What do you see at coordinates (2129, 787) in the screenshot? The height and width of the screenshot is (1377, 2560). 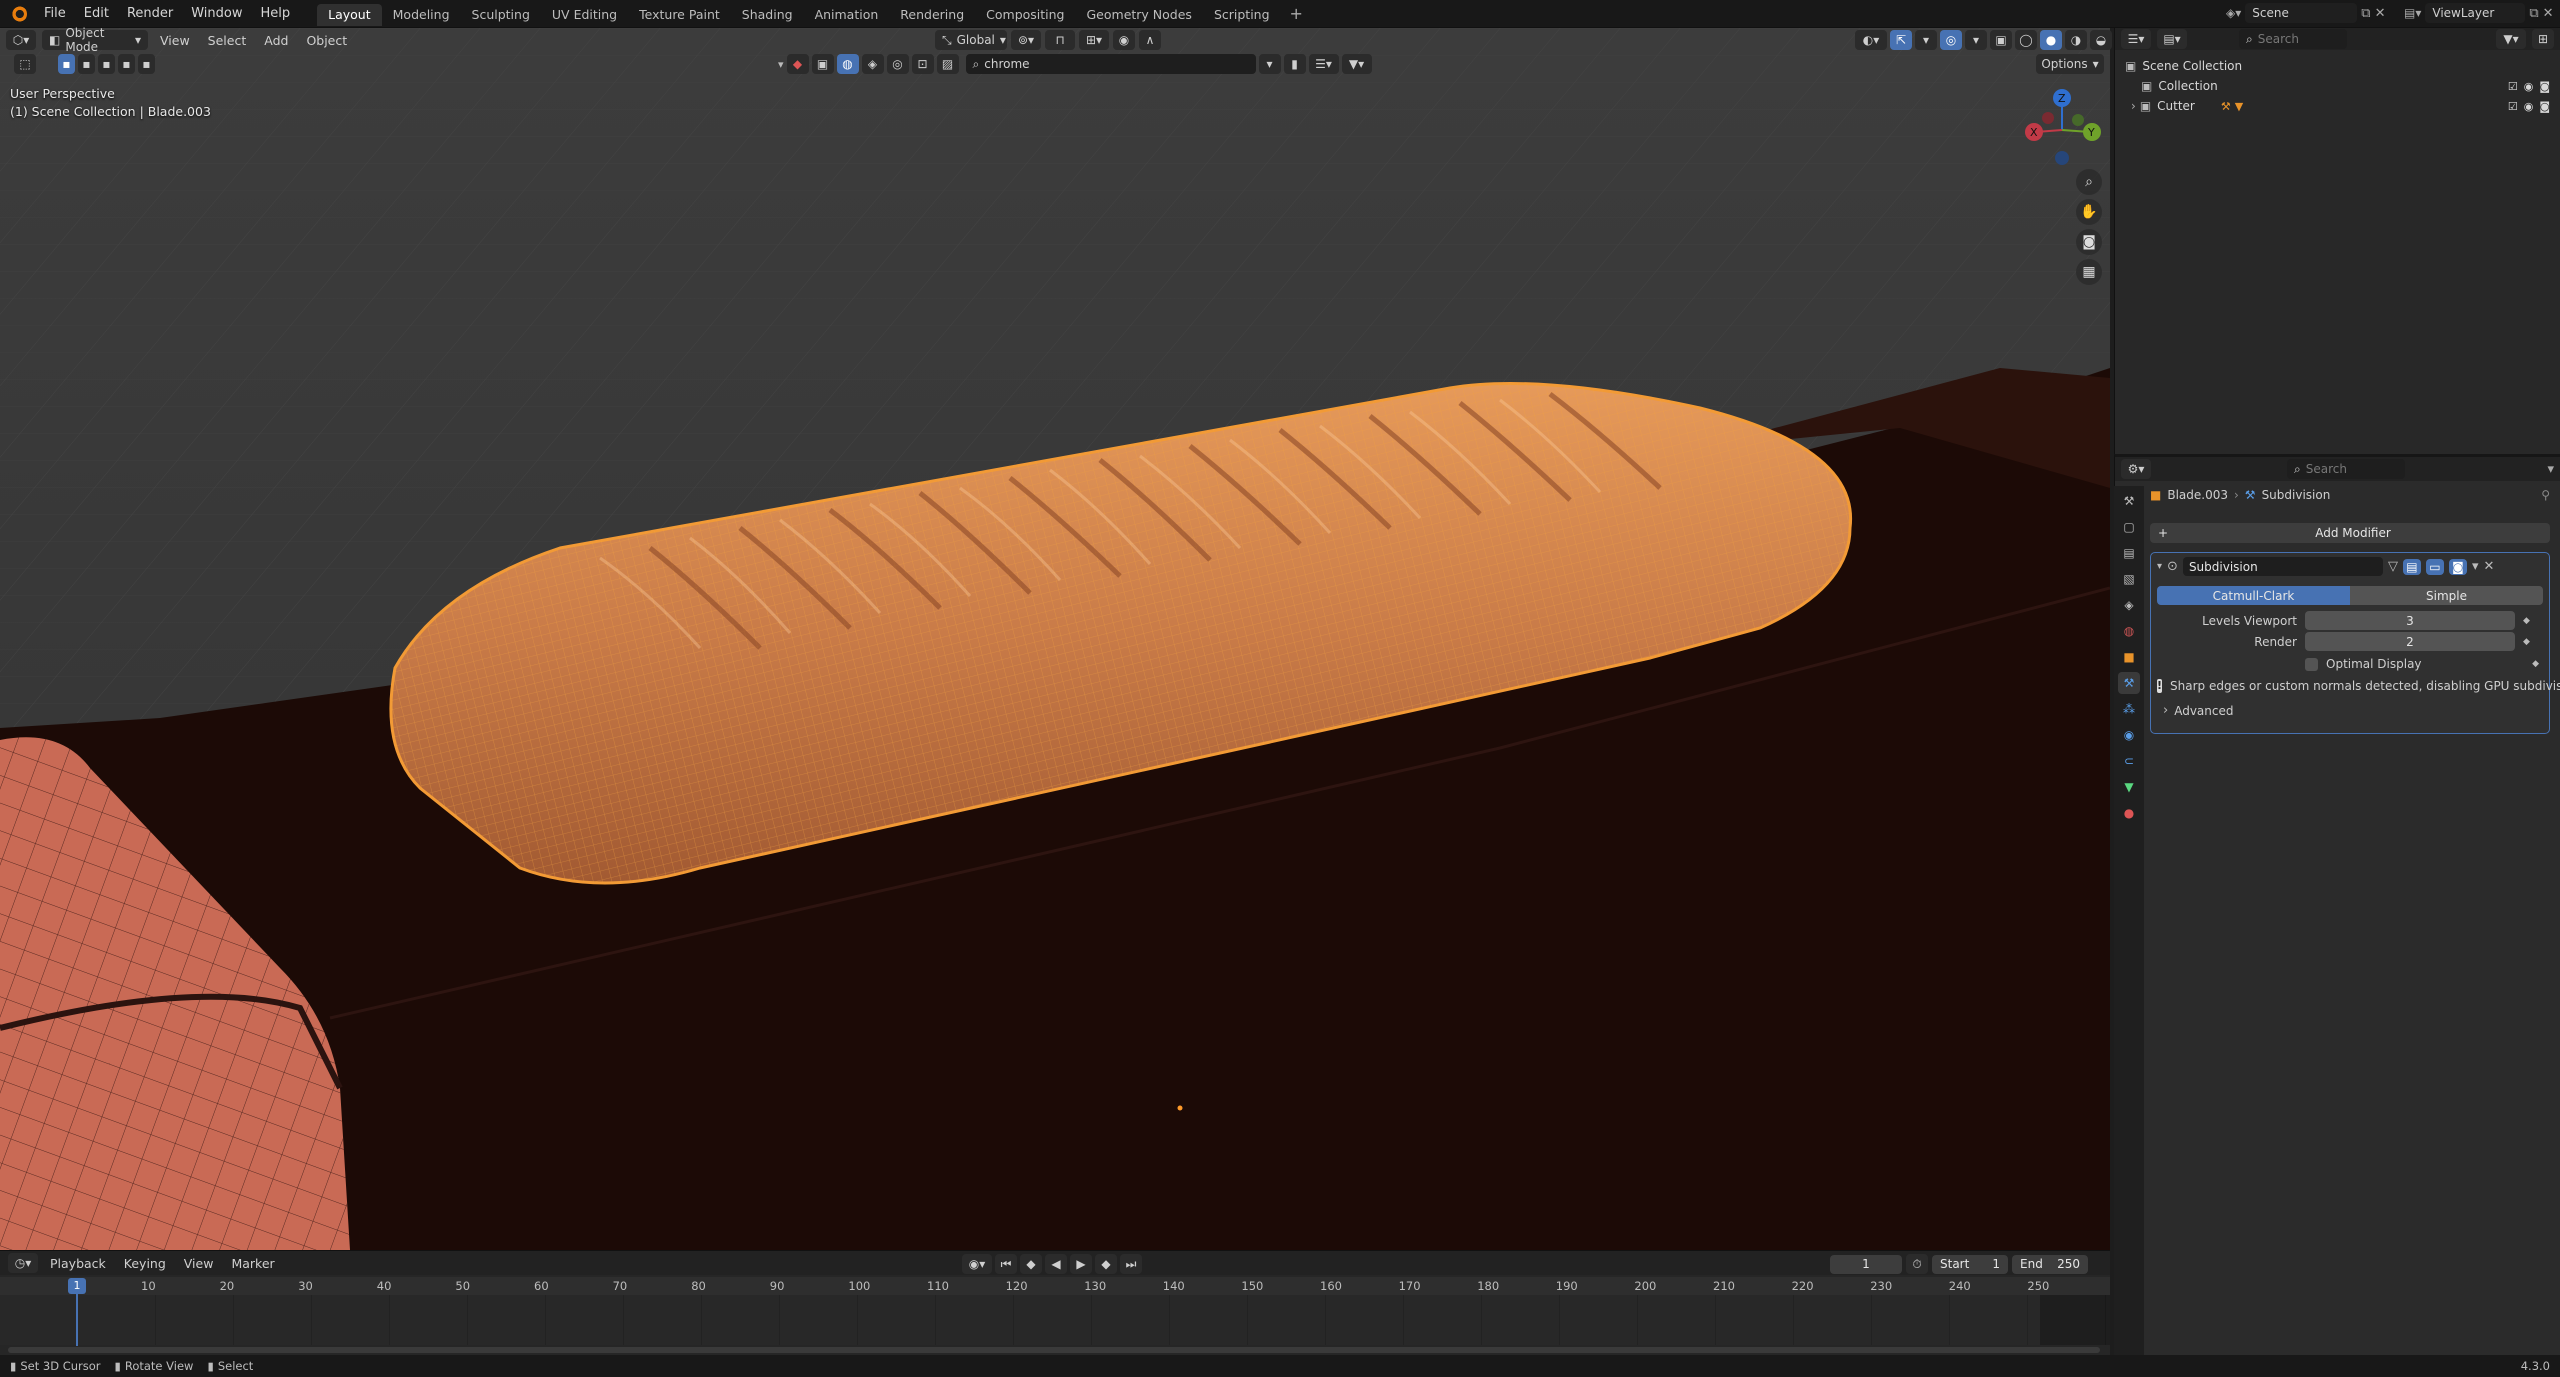 I see `data-tab-icon: ▼` at bounding box center [2129, 787].